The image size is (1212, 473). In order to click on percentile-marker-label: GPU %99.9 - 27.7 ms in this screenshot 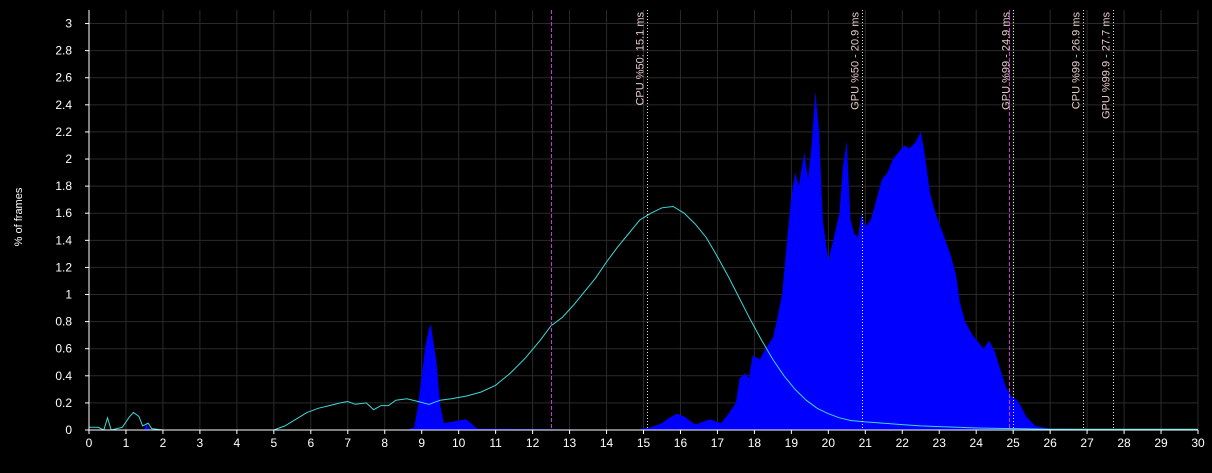, I will do `click(1107, 65)`.